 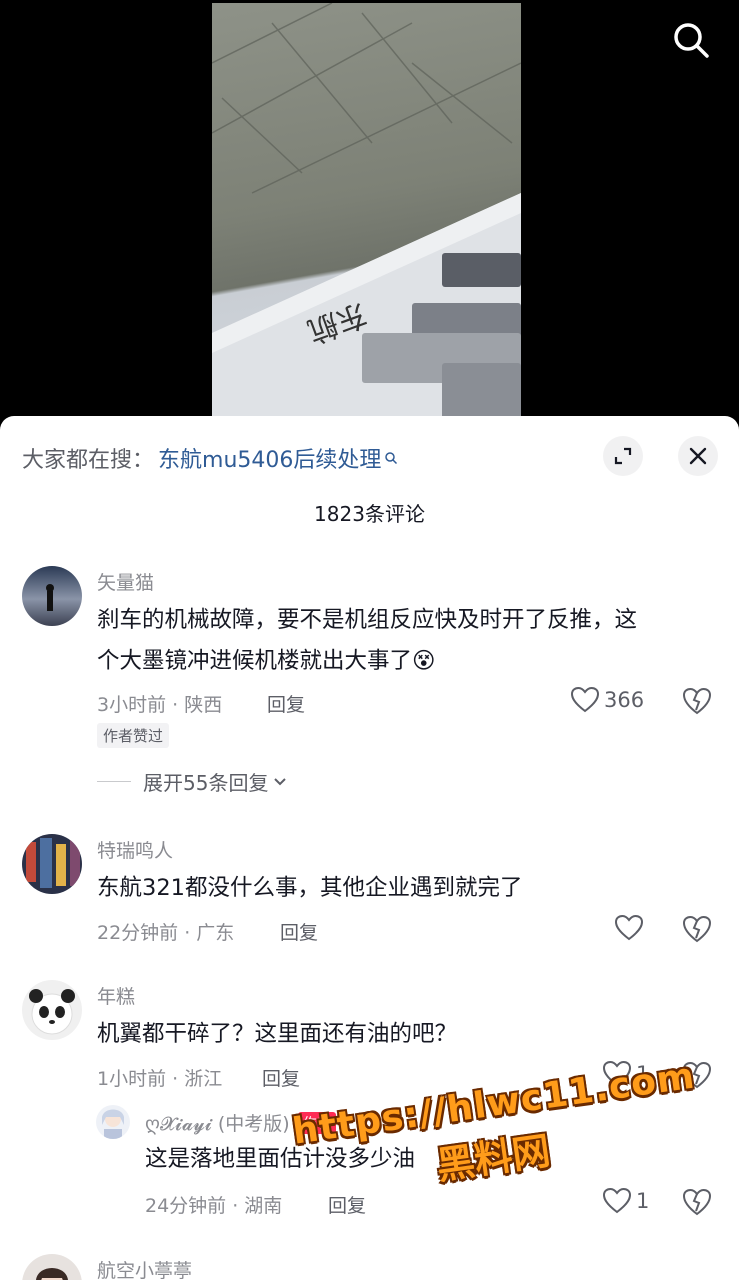 I want to click on expand-button, so click(x=623, y=456).